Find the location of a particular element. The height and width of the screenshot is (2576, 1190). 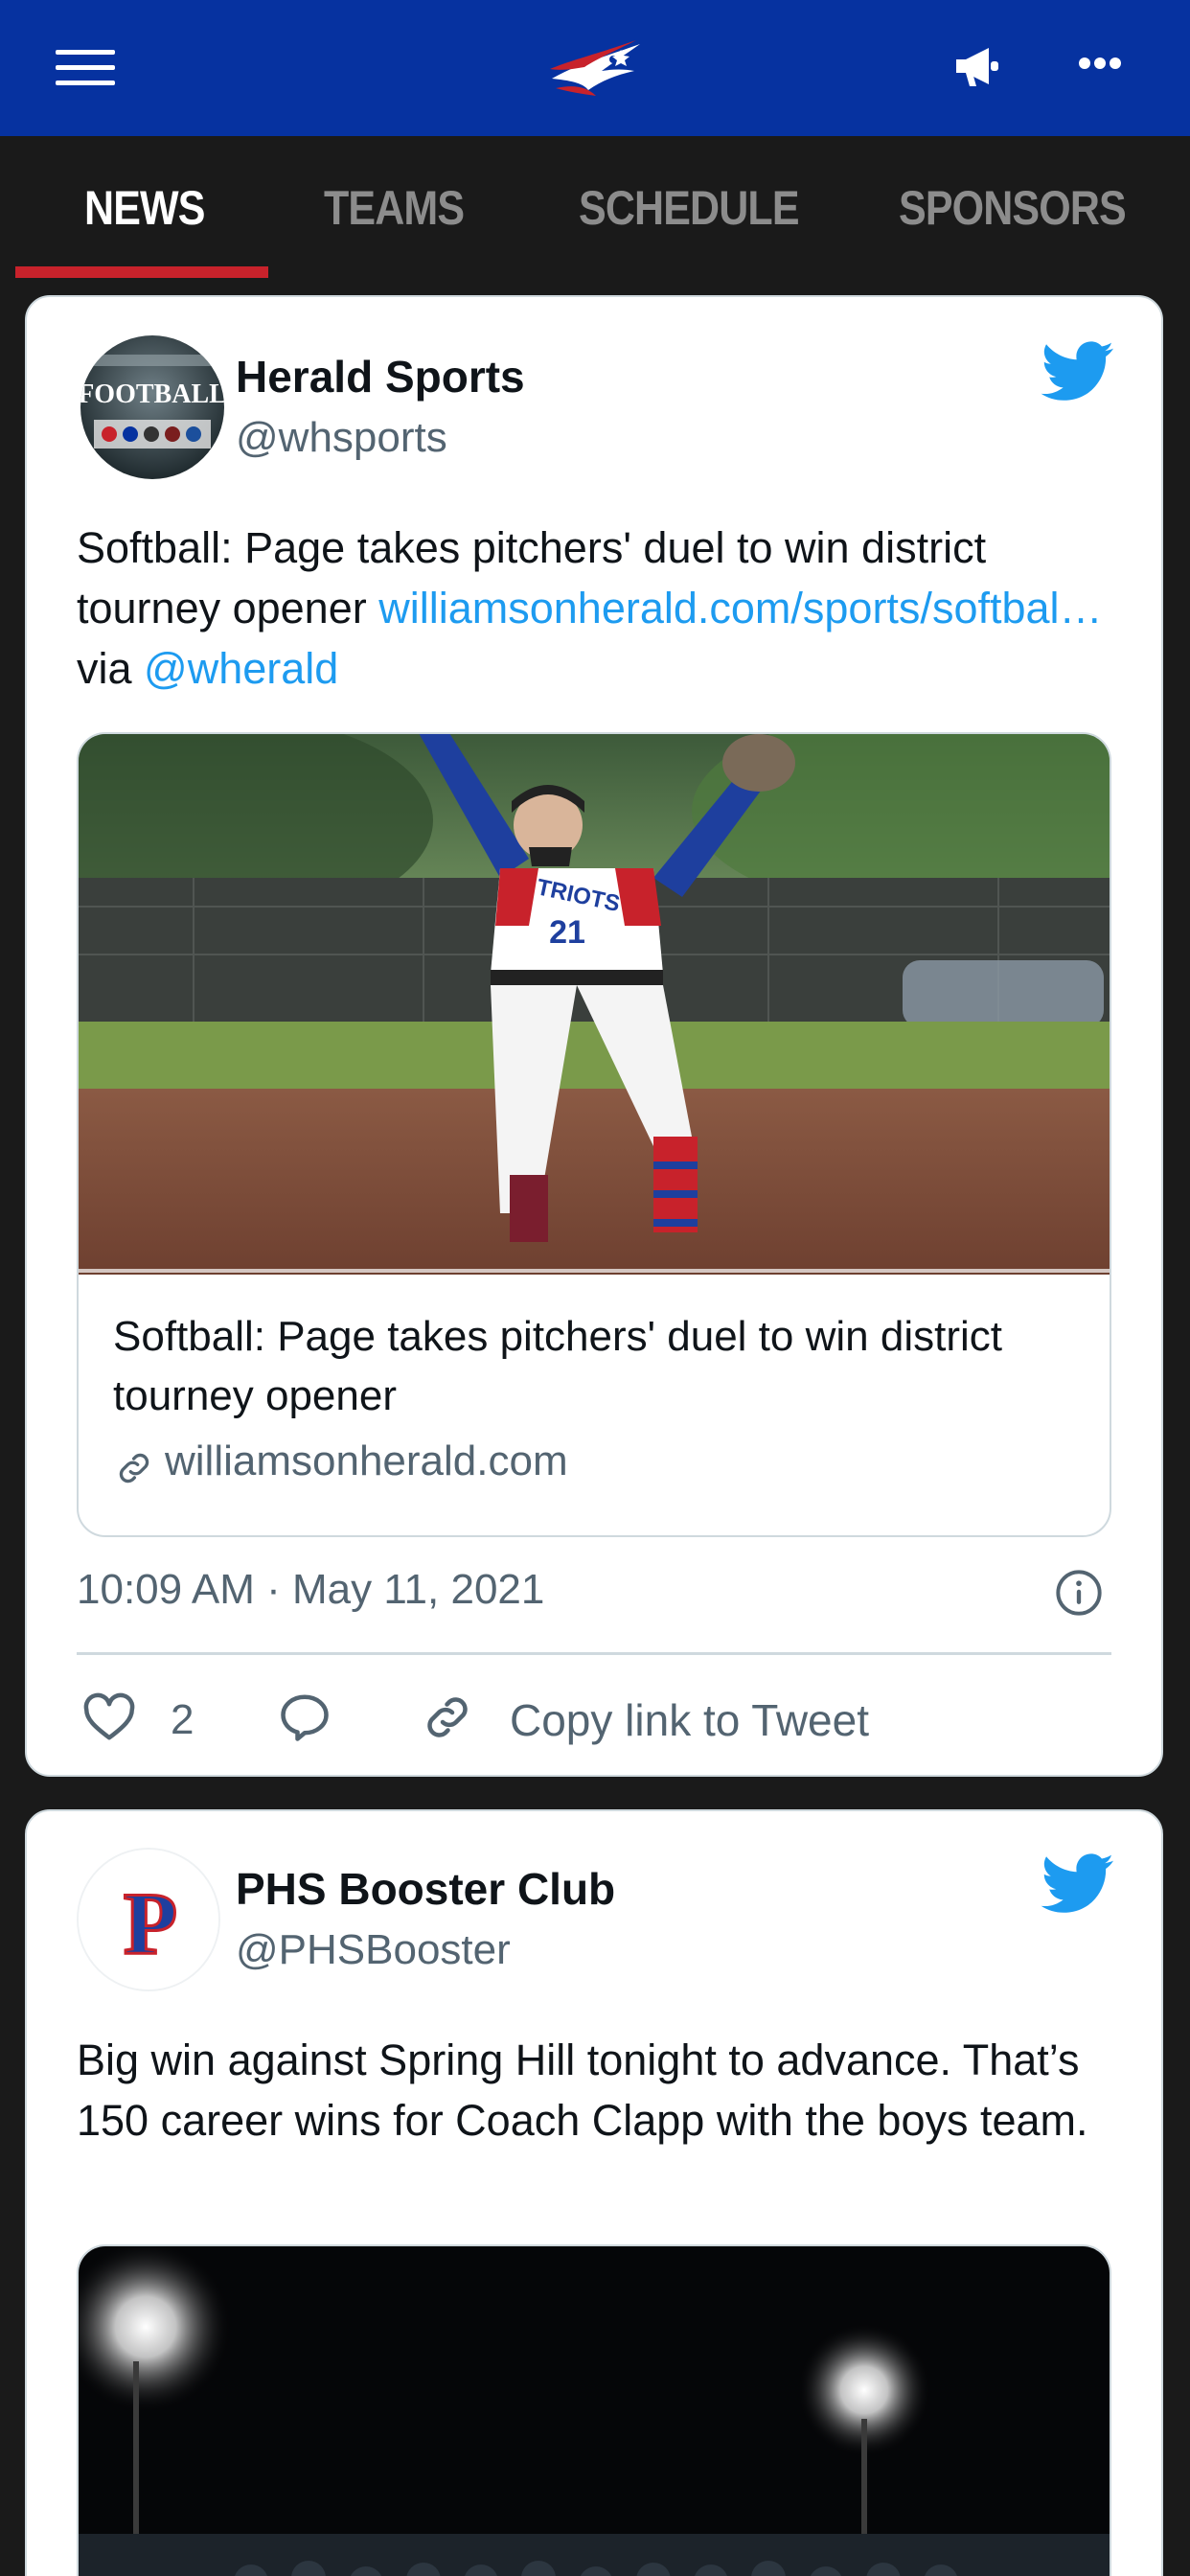

tab-schedule: SCHEDULE is located at coordinates (689, 209).